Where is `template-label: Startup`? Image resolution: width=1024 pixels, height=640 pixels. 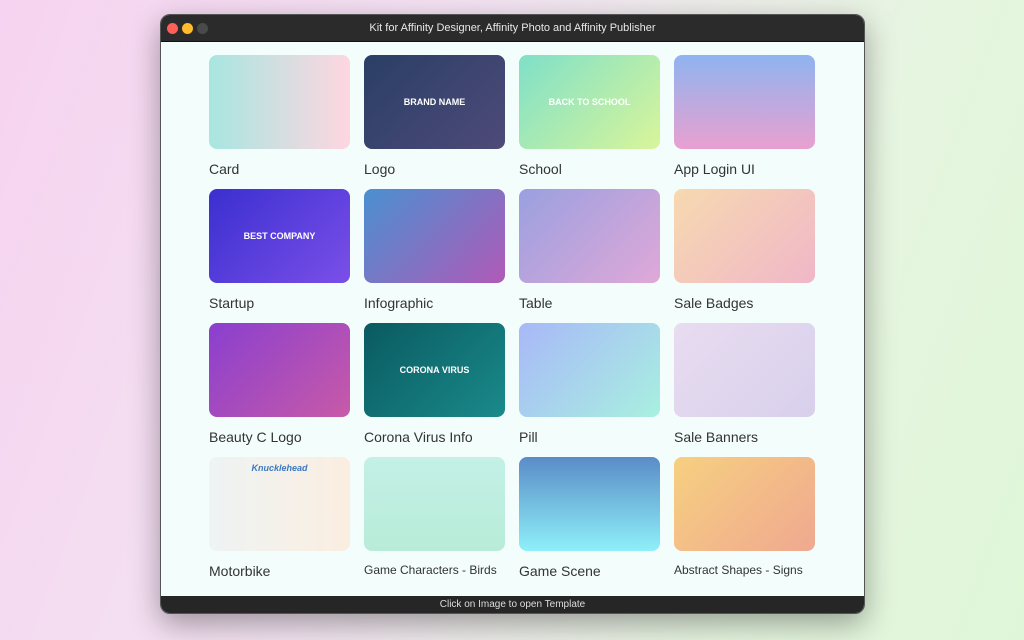
template-label: Startup is located at coordinates (232, 303).